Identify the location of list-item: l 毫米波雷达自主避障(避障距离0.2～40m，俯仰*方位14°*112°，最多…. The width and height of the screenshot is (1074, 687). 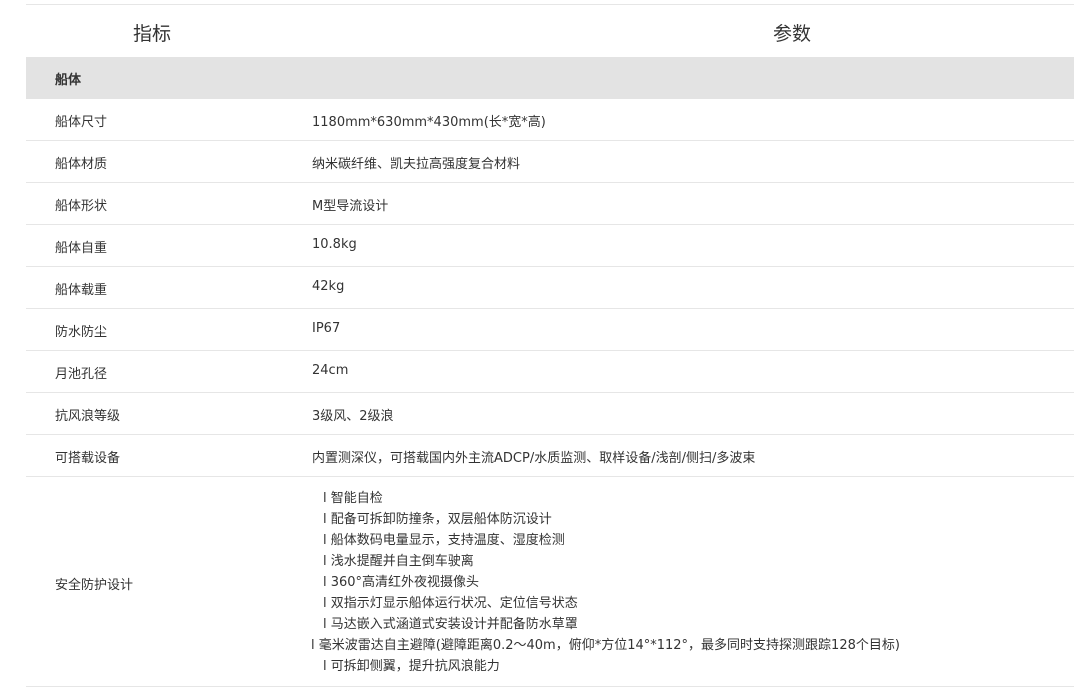
(605, 645).